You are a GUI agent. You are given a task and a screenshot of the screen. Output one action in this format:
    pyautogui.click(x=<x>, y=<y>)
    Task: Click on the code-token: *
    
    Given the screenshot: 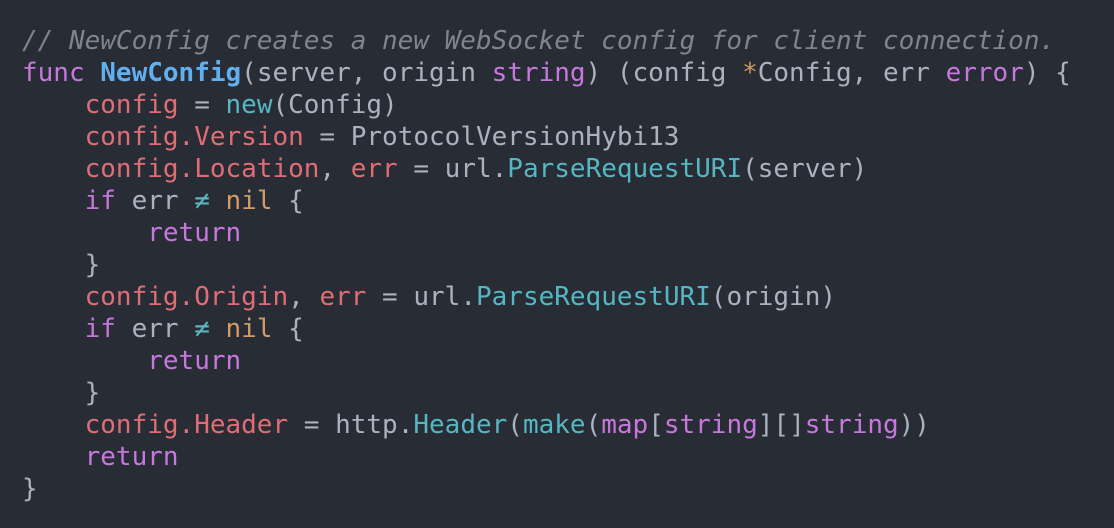 What is the action you would take?
    pyautogui.click(x=750, y=73)
    